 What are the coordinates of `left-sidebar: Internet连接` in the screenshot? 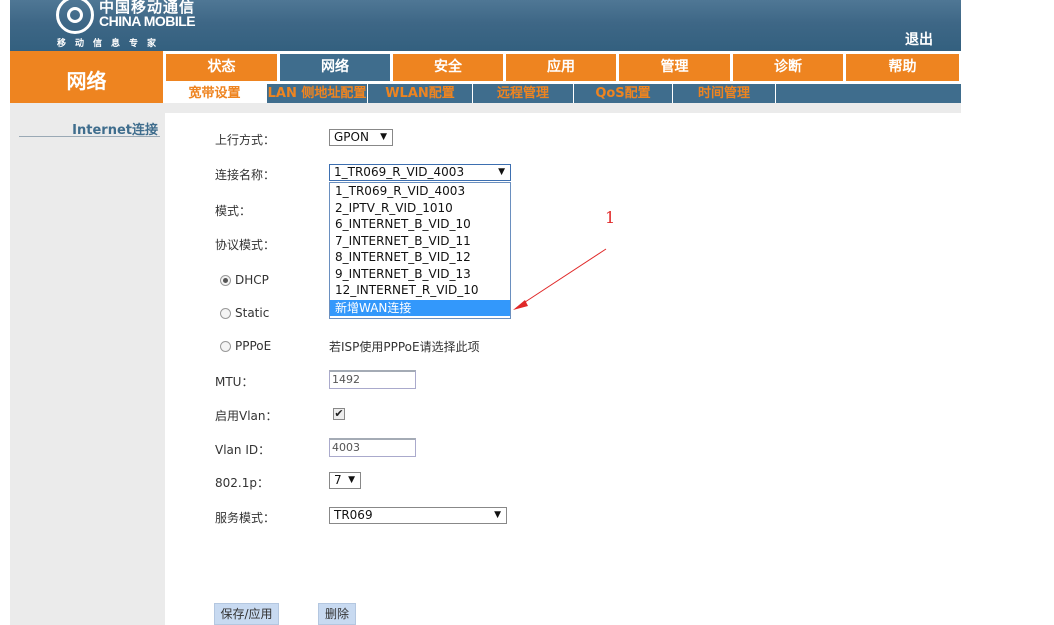 It's located at (86, 364).